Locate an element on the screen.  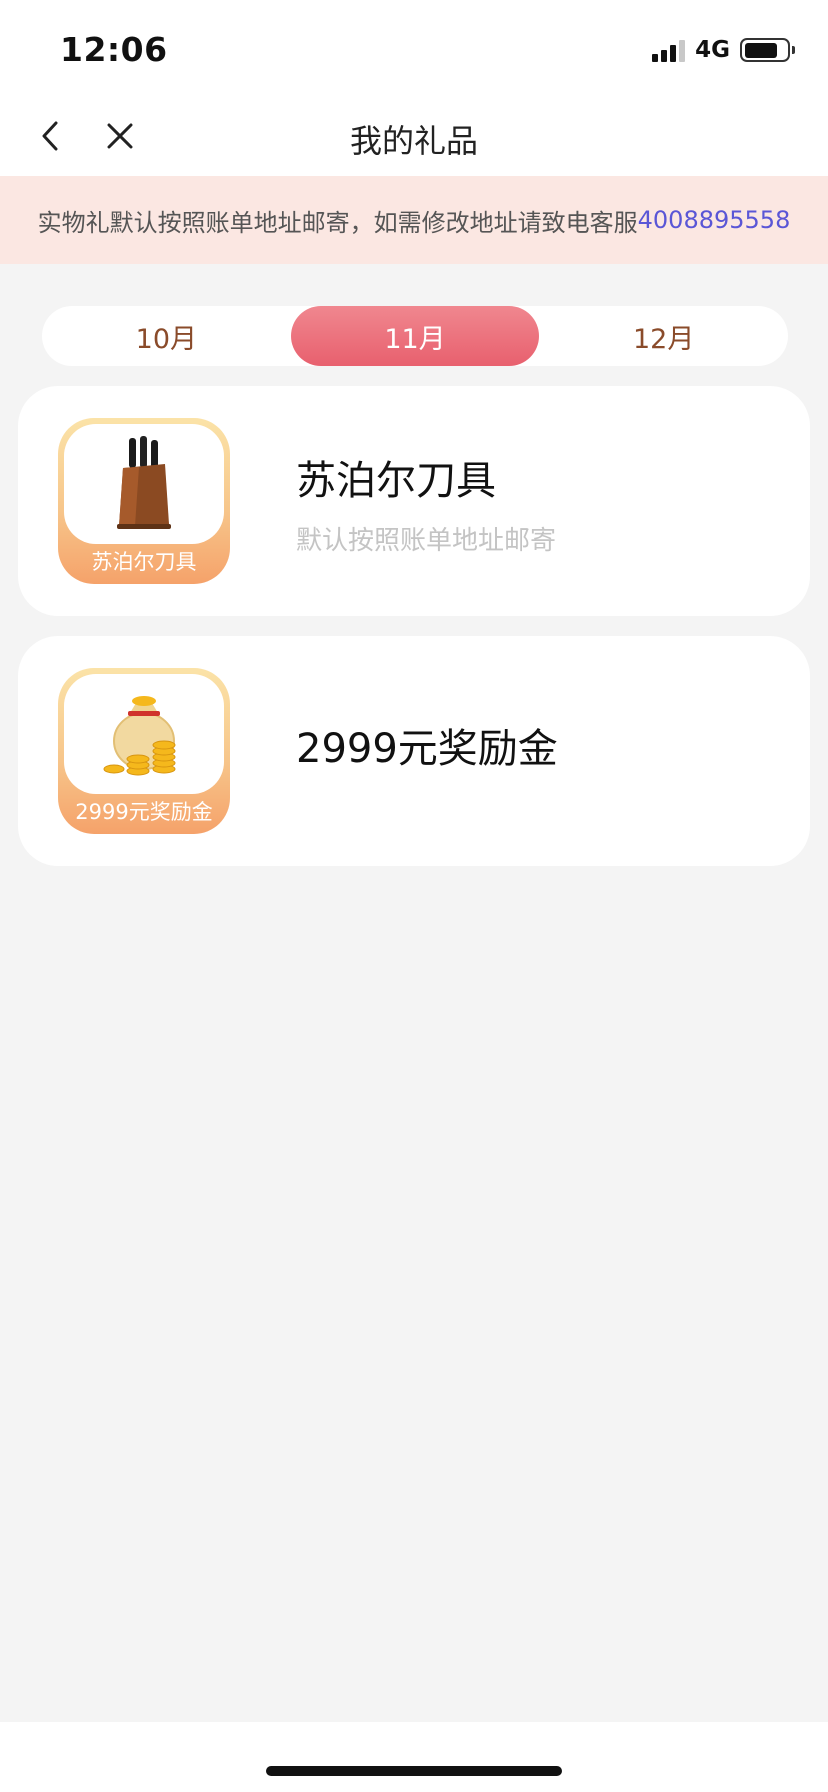
gift-name: 苏泊尔刀具 is located at coordinates (396, 481).